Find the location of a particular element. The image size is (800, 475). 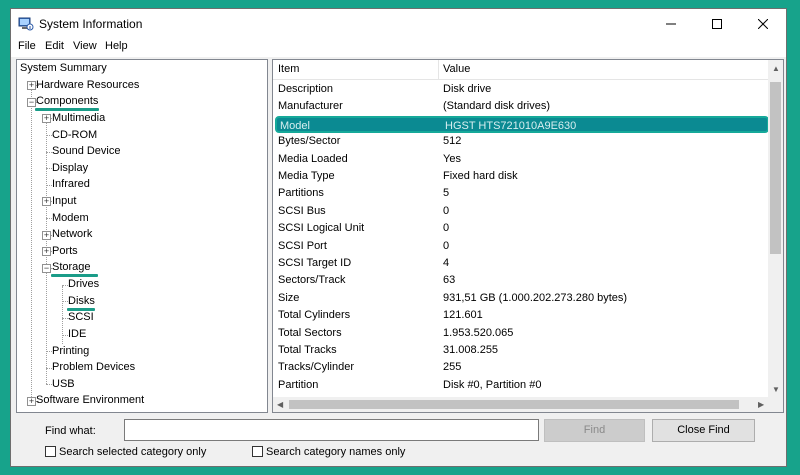

tree-item-scsi: SCSI is located at coordinates (81, 317).